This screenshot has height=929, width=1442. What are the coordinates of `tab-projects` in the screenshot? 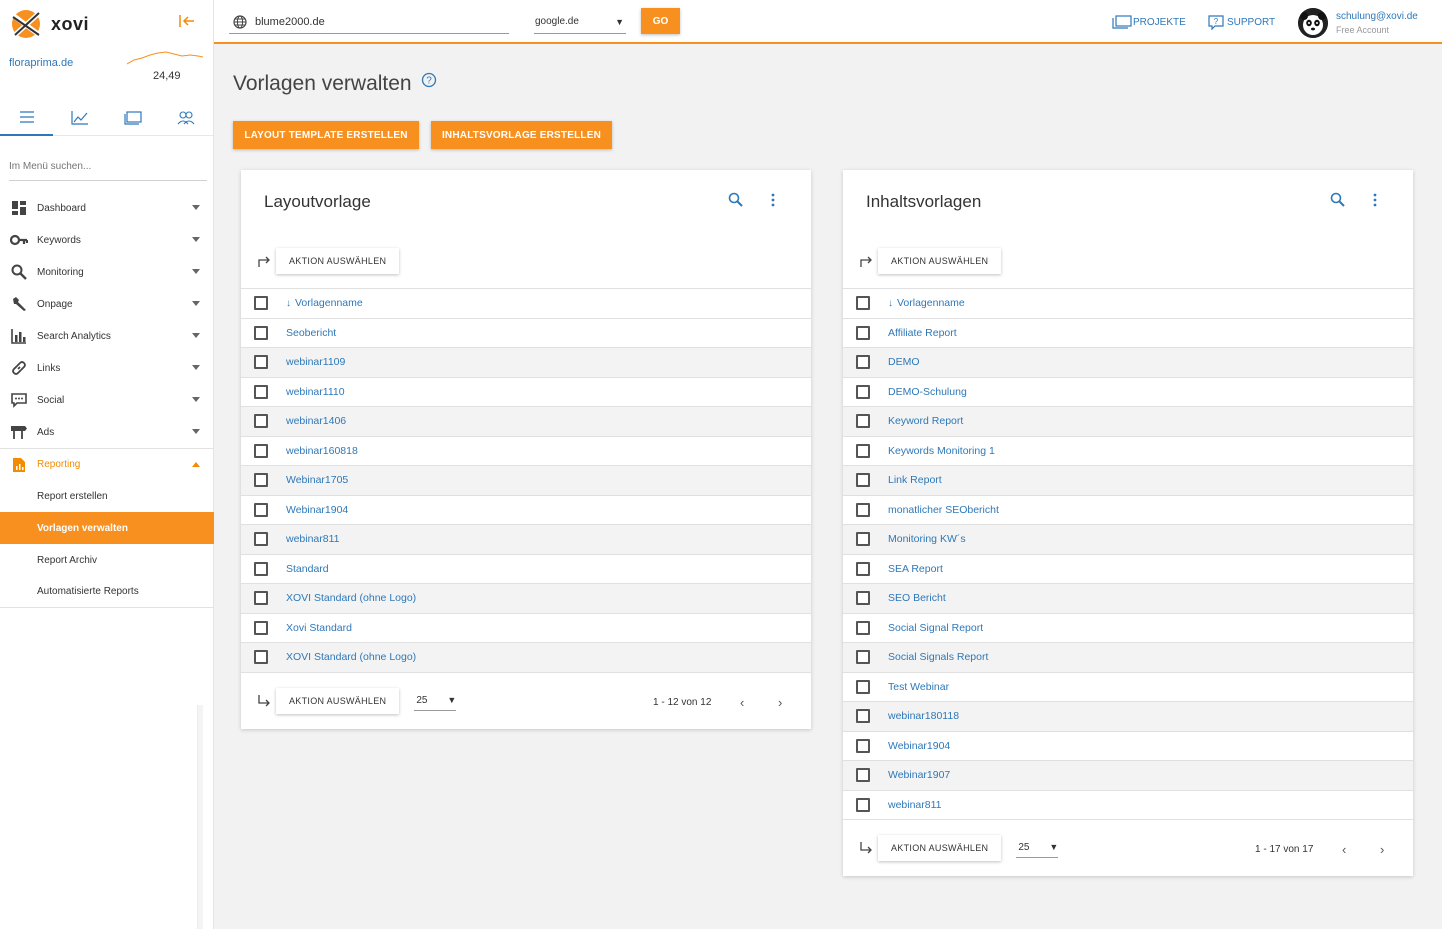 It's located at (132, 118).